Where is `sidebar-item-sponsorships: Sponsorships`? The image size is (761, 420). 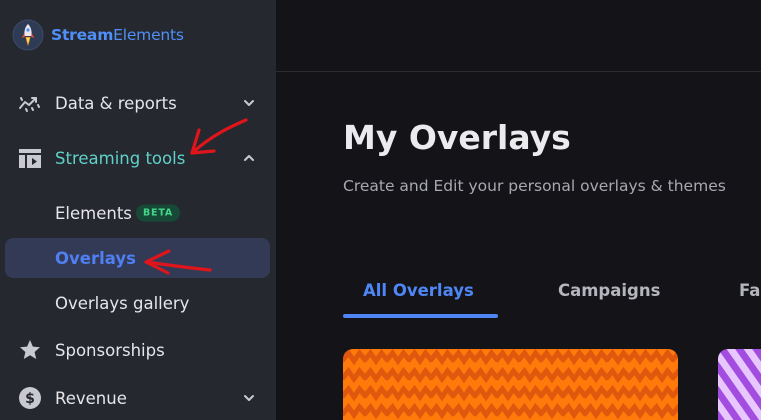
sidebar-item-sponsorships: Sponsorships is located at coordinates (138, 350).